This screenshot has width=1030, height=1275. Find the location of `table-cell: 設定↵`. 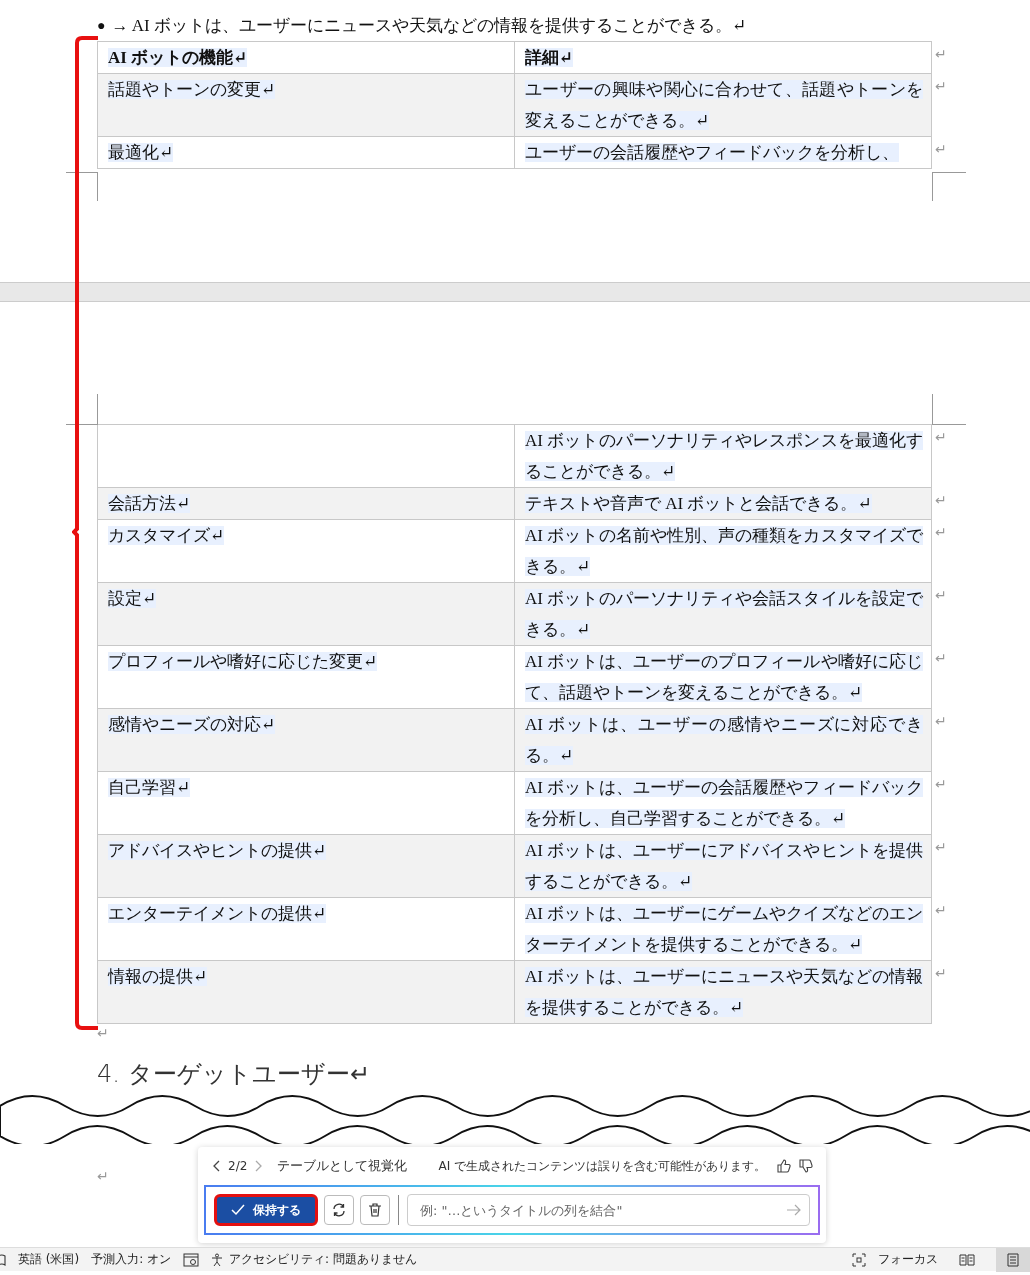

table-cell: 設定↵ is located at coordinates (305, 614).